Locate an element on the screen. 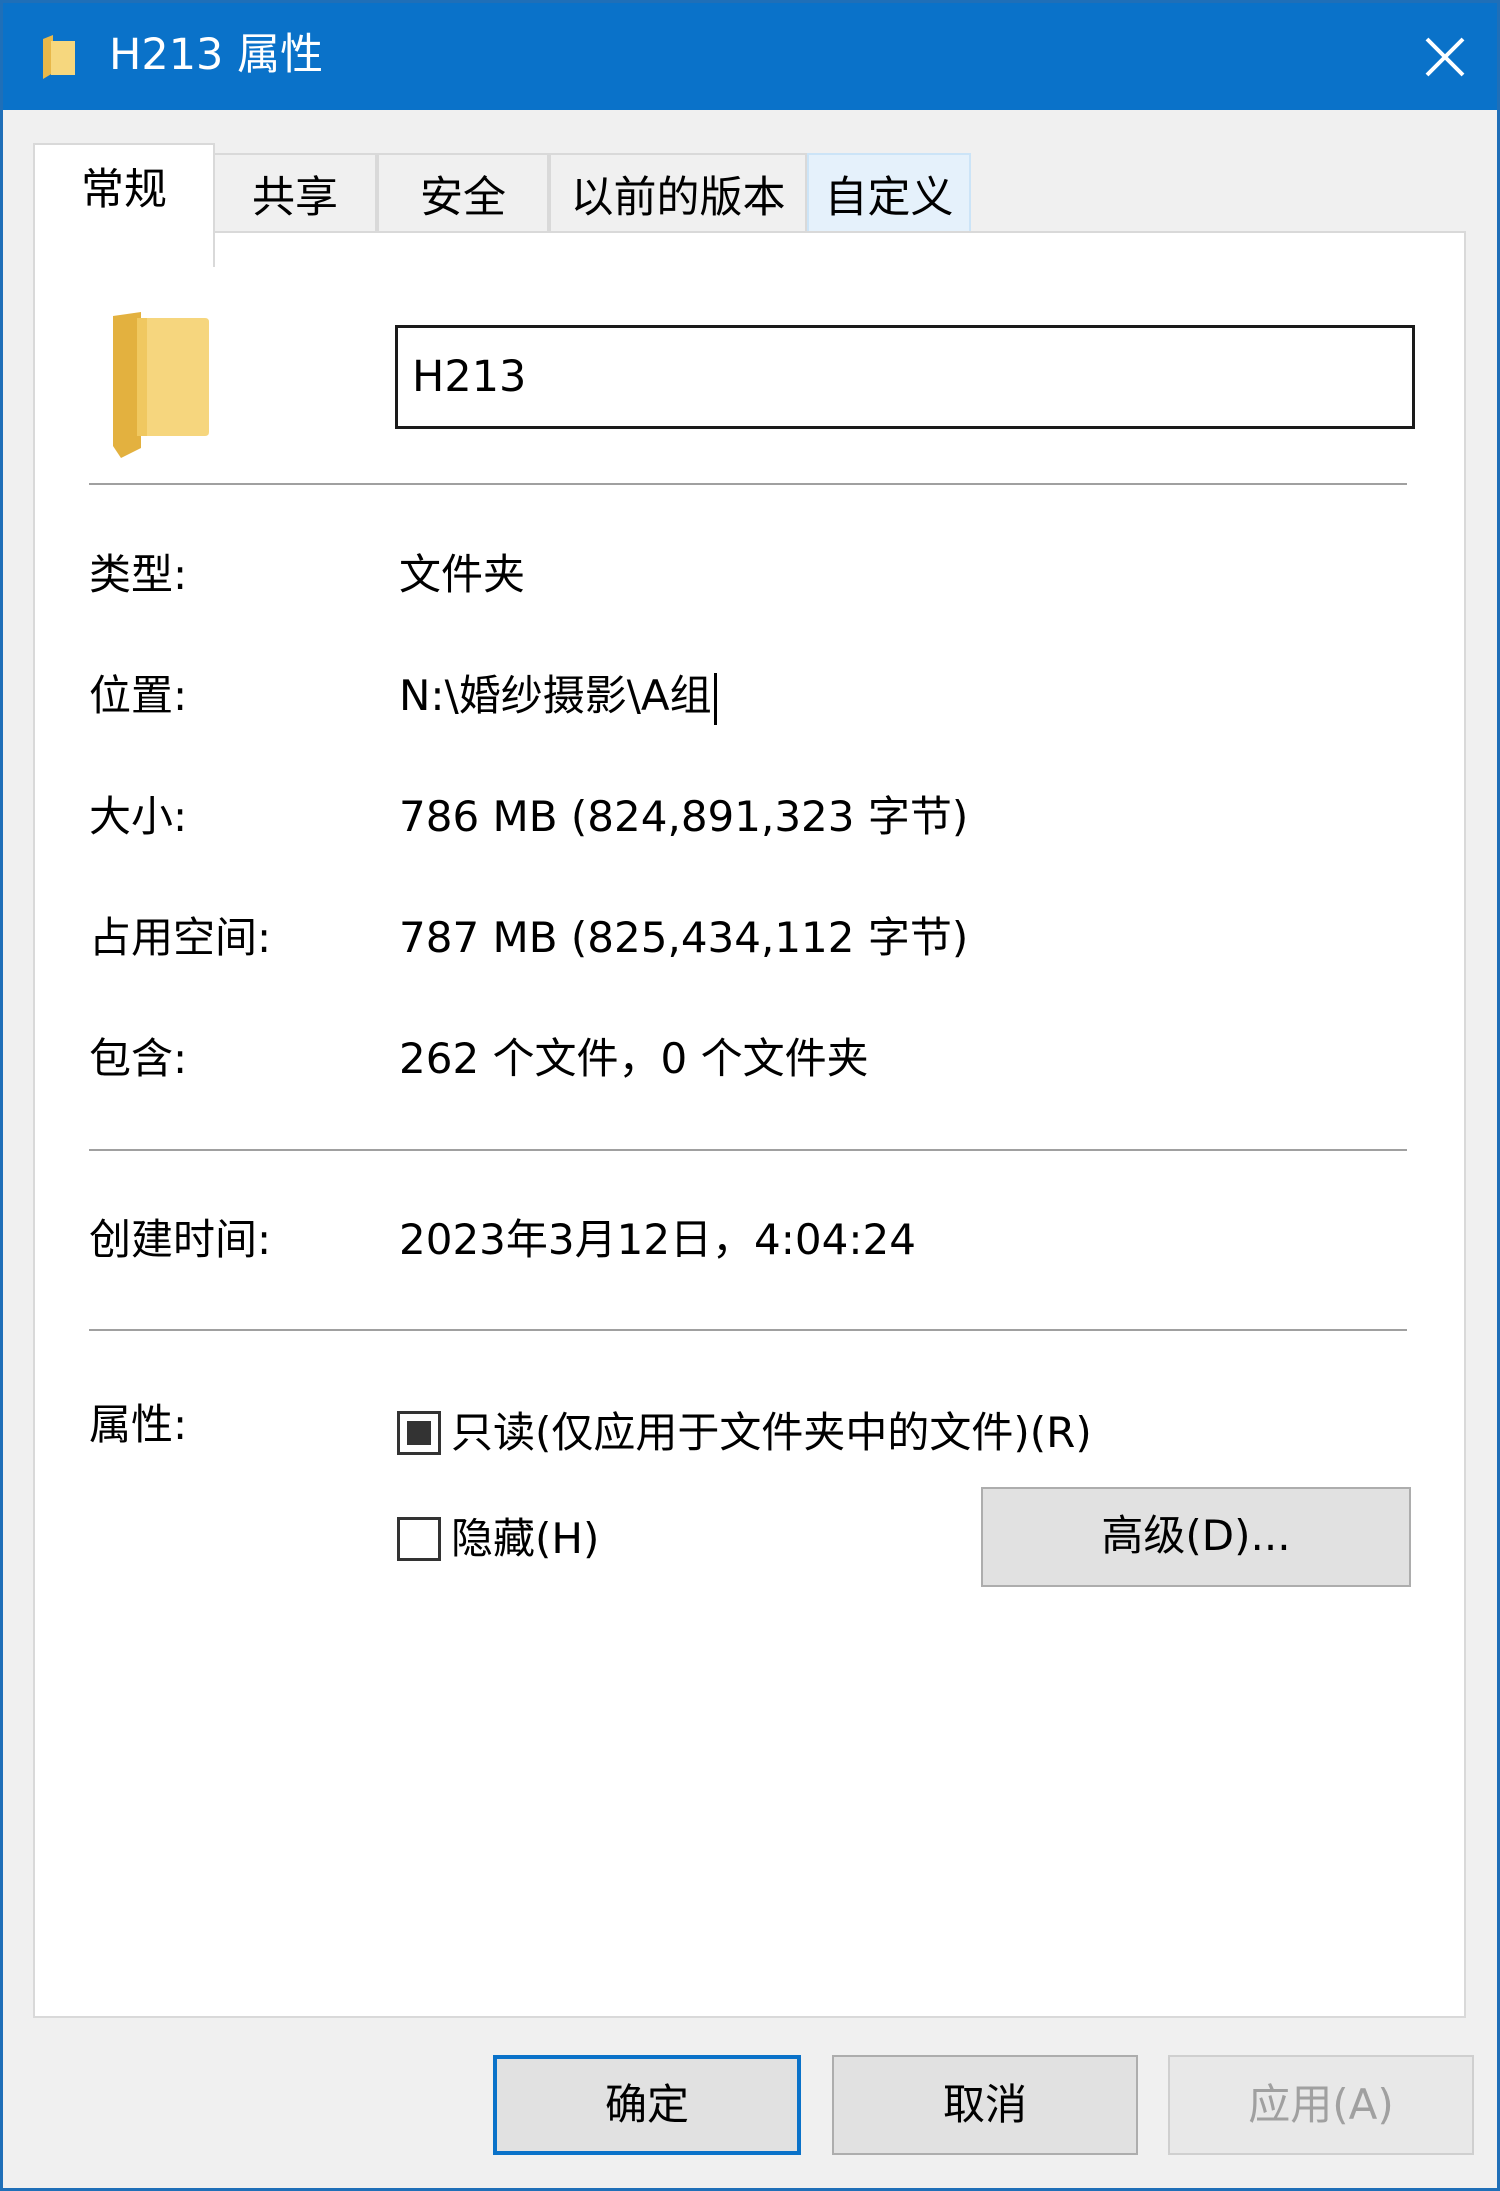 The height and width of the screenshot is (2191, 1500). indeterminate-mark is located at coordinates (419, 1433).